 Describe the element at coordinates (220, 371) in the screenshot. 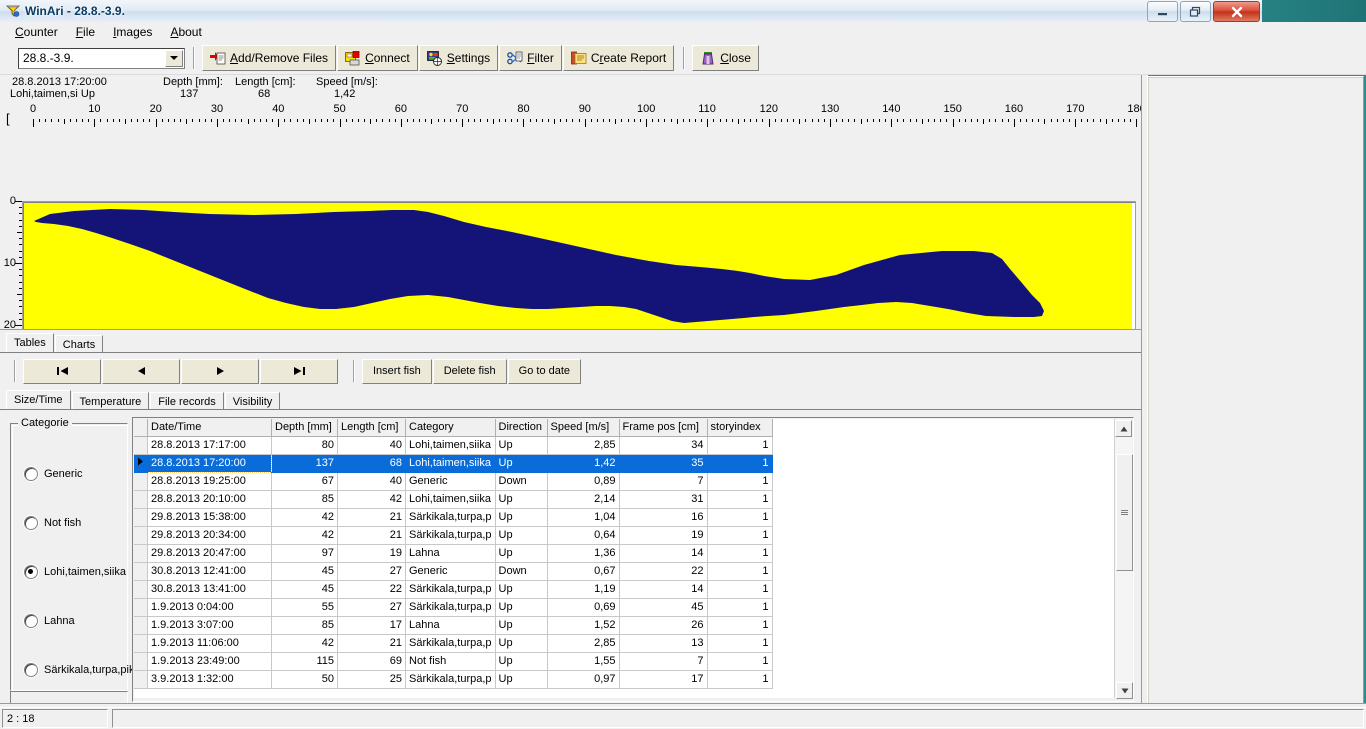

I see `next-record-button` at that location.